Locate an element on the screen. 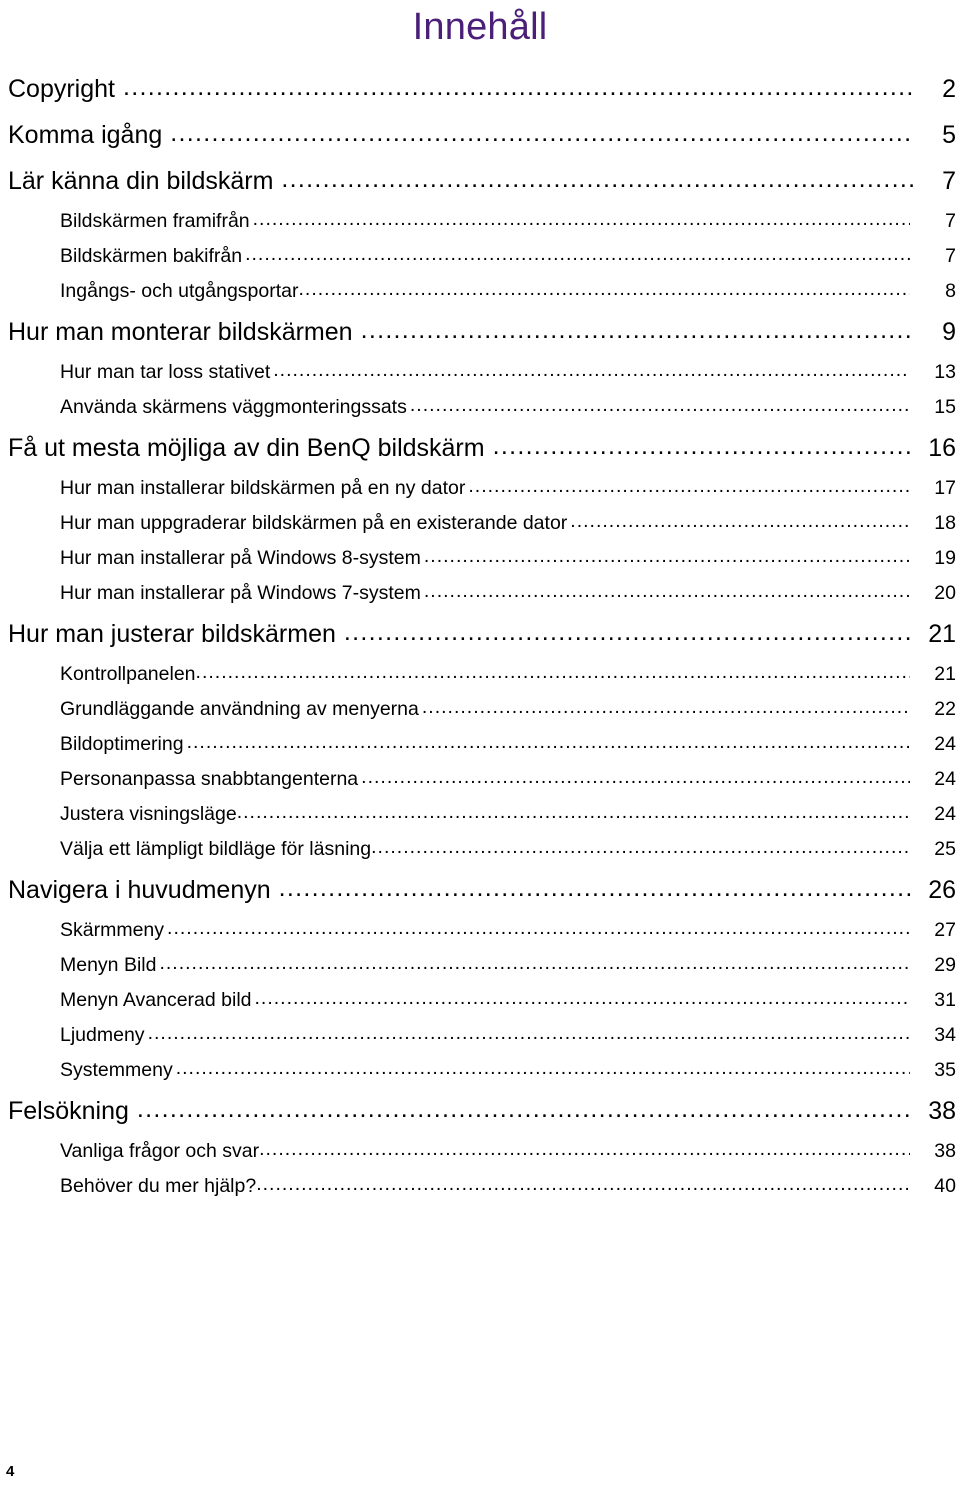 The height and width of the screenshot is (1494, 960). toc-entry-label: Välja ett lämpligt bildläge för läsning is located at coordinates (216, 849).